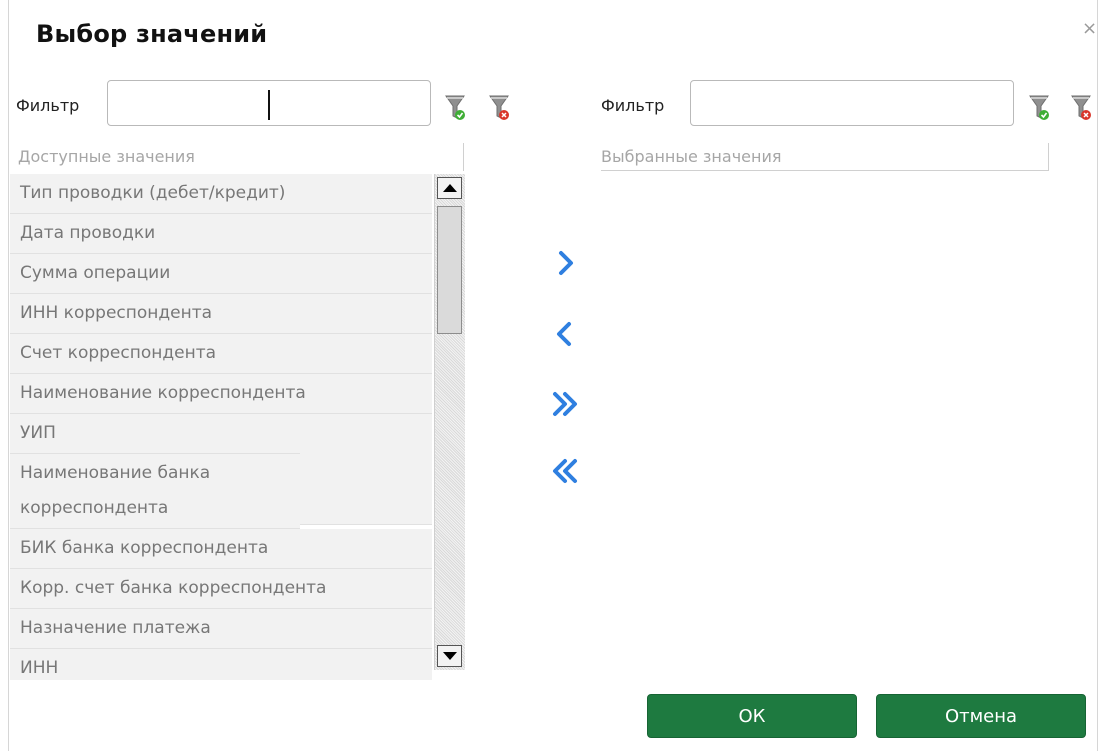 This screenshot has height=751, width=1098. What do you see at coordinates (565, 334) in the screenshot?
I see `move-left-icon` at bounding box center [565, 334].